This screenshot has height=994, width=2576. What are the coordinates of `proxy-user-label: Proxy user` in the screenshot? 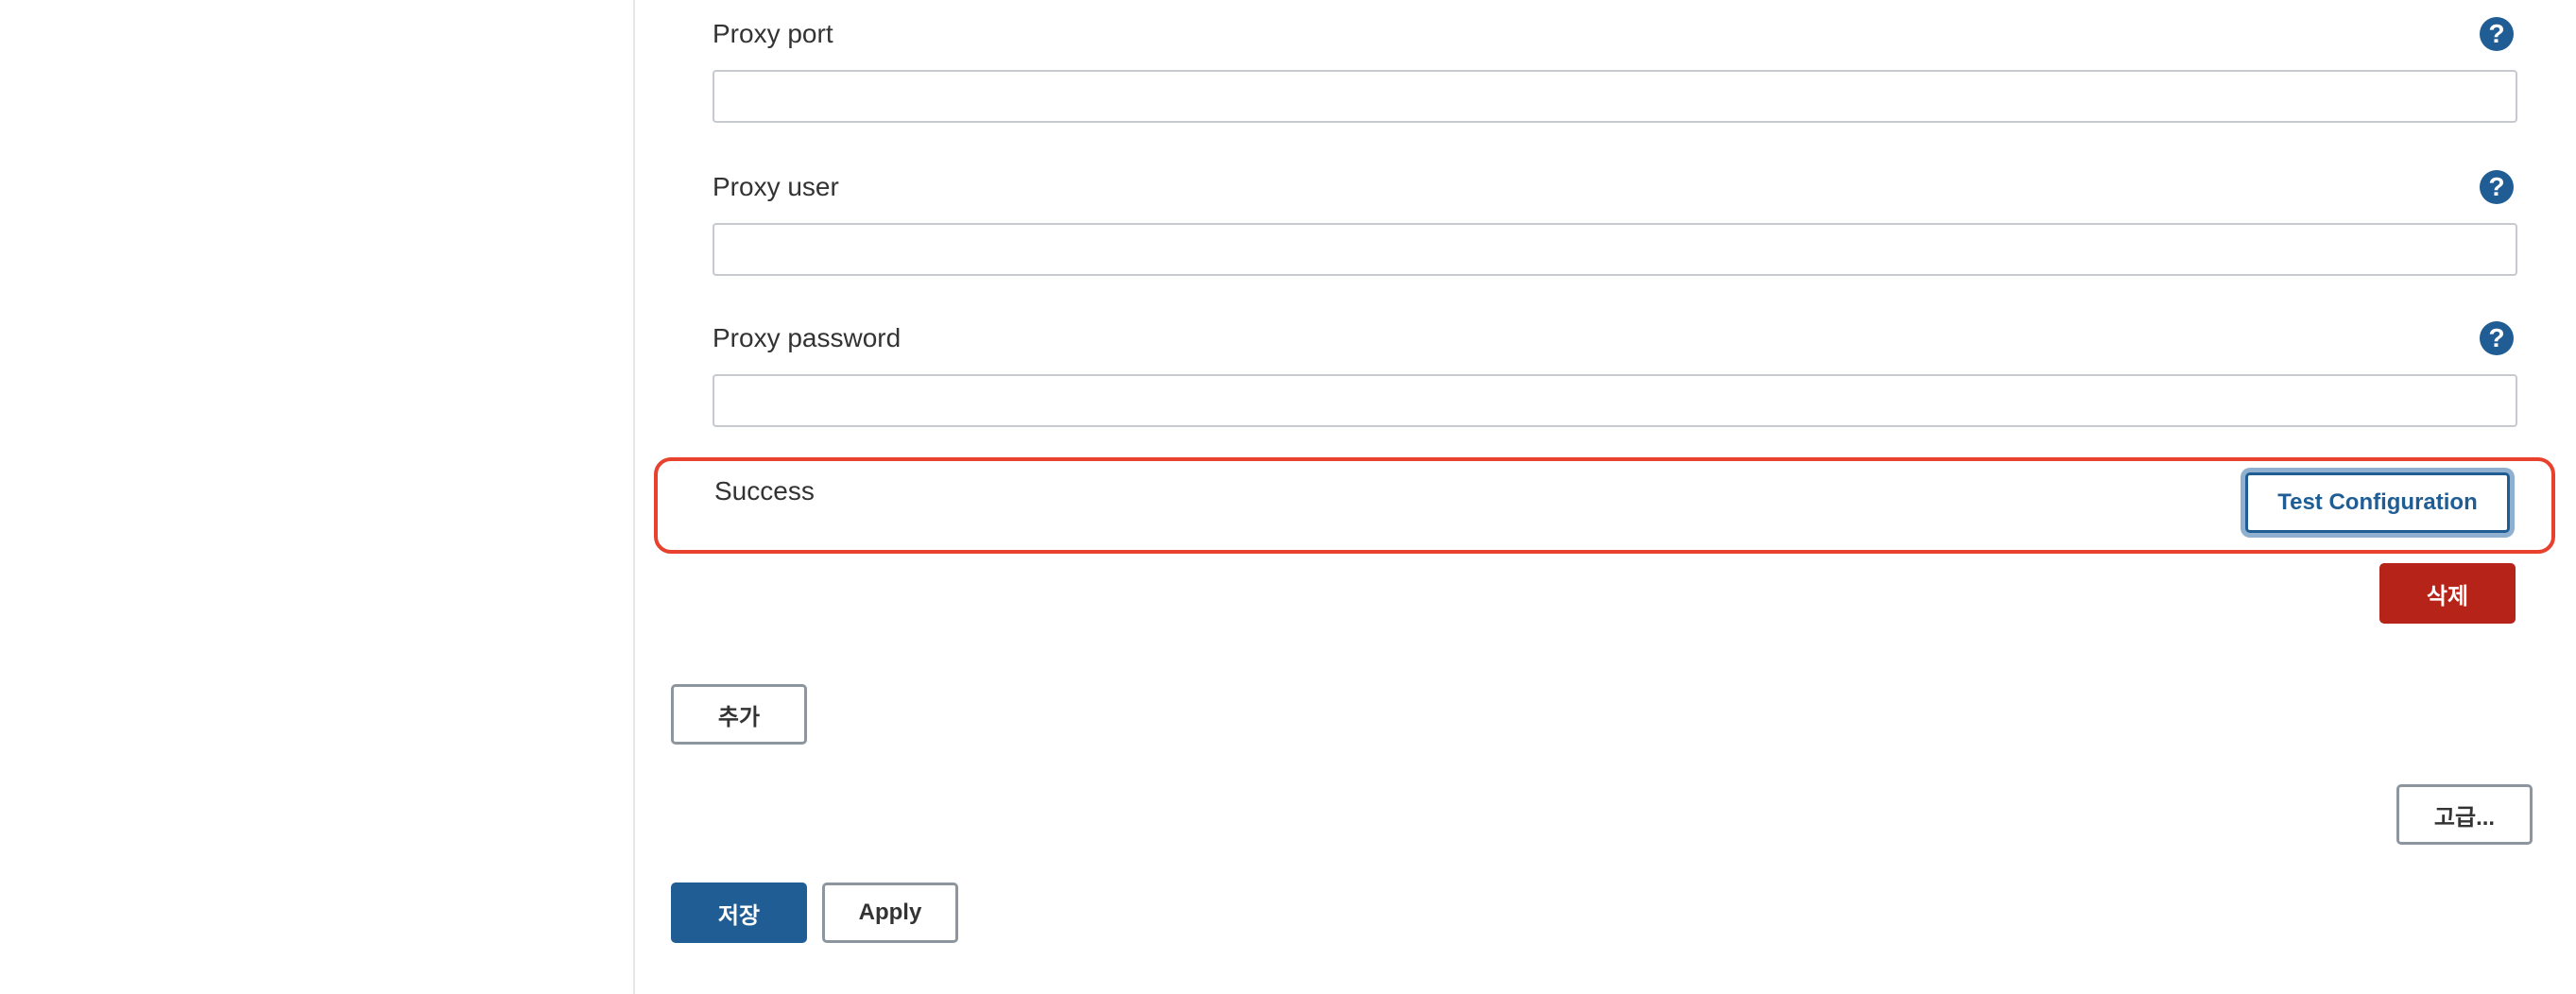 It's located at (776, 187).